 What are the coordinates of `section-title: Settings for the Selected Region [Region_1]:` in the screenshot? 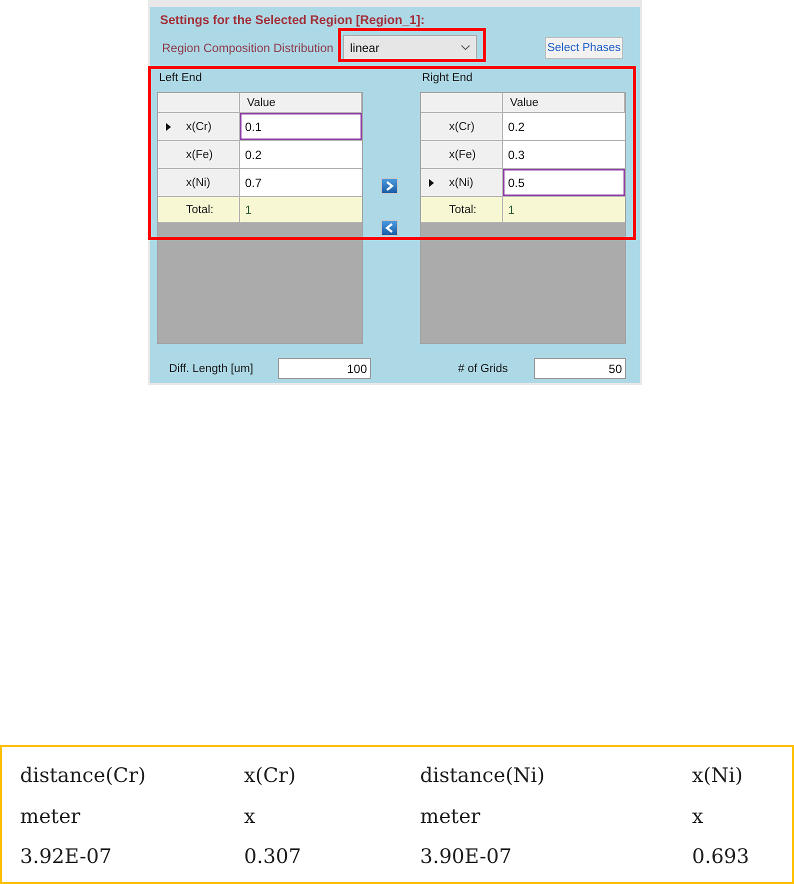 It's located at (292, 20).